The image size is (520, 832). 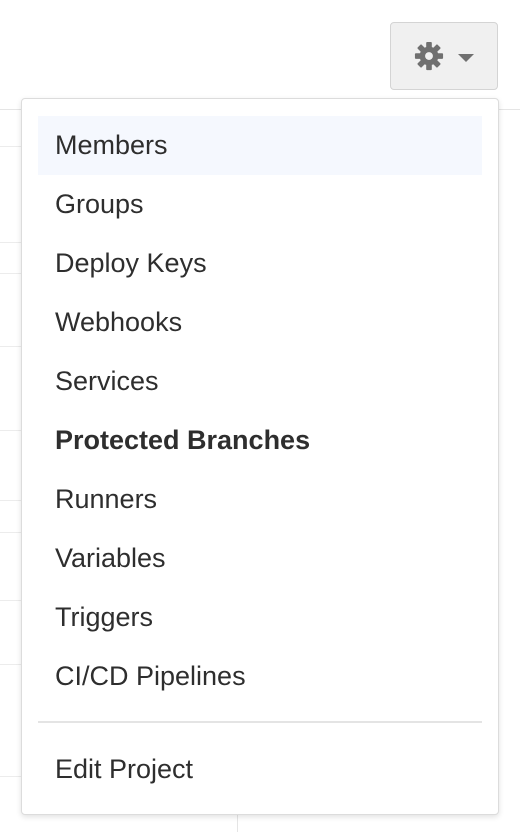 I want to click on menu-item-label: Members, so click(x=111, y=145).